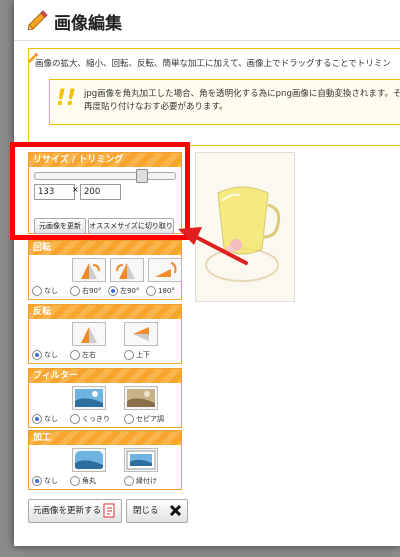  Describe the element at coordinates (137, 355) in the screenshot. I see `flip-option-ud: 上下` at that location.